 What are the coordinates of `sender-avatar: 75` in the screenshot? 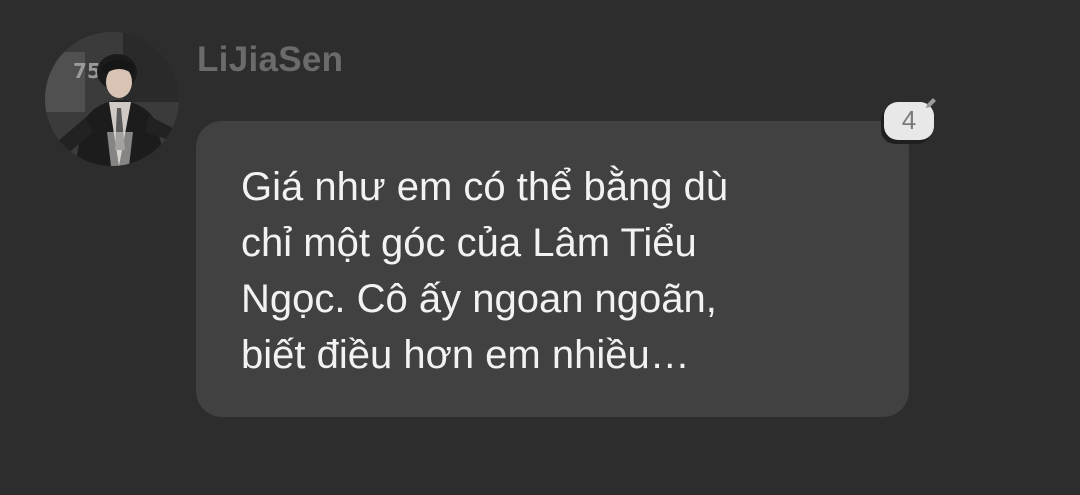 It's located at (112, 99).